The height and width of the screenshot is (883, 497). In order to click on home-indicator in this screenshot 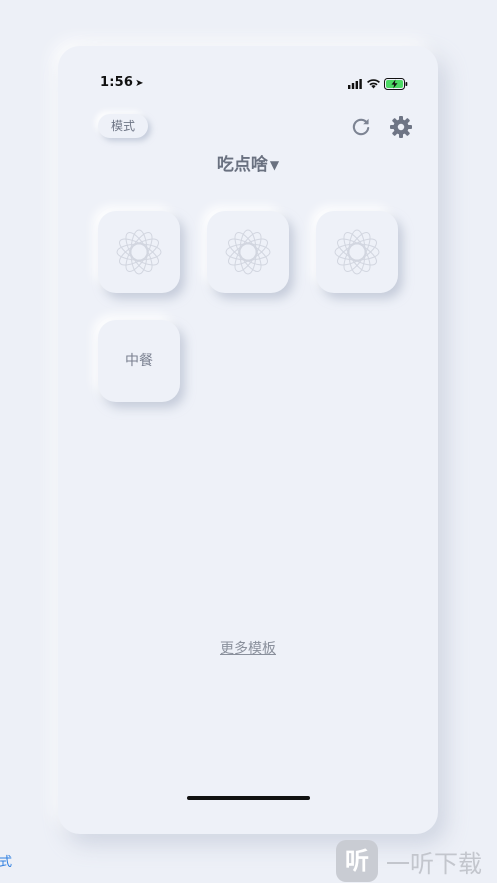, I will do `click(248, 798)`.